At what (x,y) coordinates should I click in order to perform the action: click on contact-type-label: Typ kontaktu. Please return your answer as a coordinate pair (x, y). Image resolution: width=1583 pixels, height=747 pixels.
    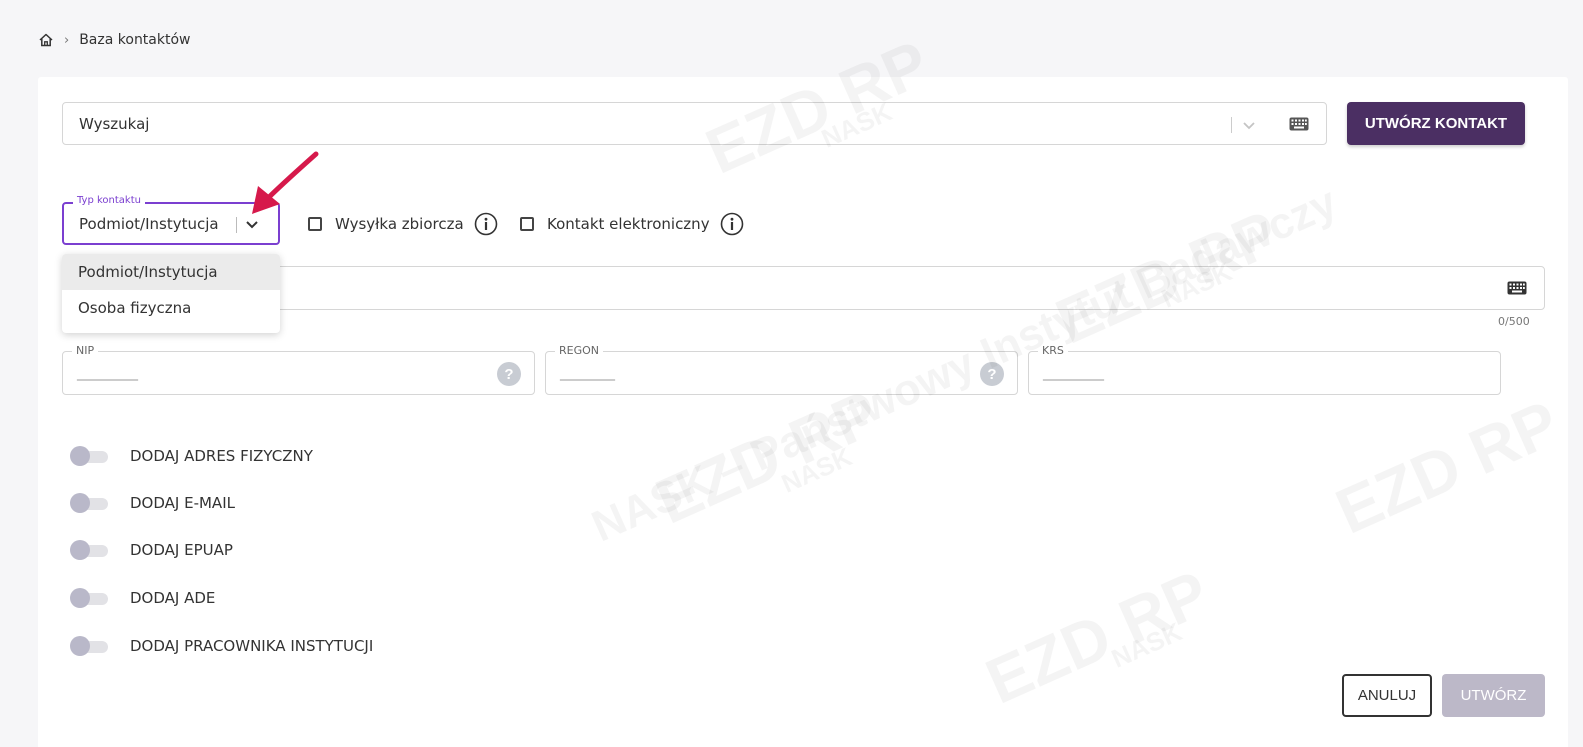
    Looking at the image, I should click on (109, 200).